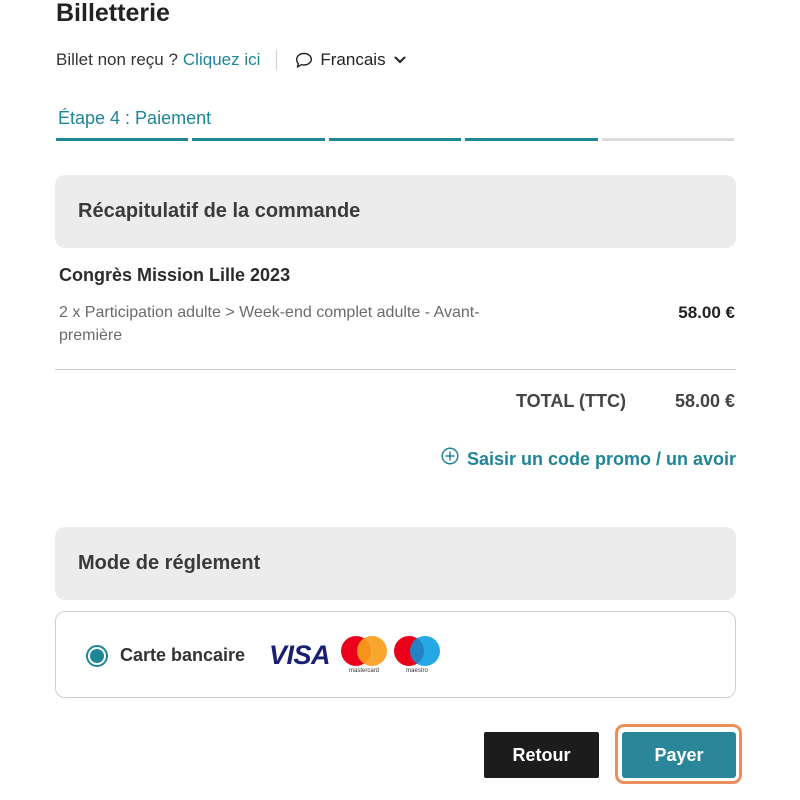 The image size is (800, 800). I want to click on promo-code-link: Saisir un code promo / un avoir, so click(588, 459).